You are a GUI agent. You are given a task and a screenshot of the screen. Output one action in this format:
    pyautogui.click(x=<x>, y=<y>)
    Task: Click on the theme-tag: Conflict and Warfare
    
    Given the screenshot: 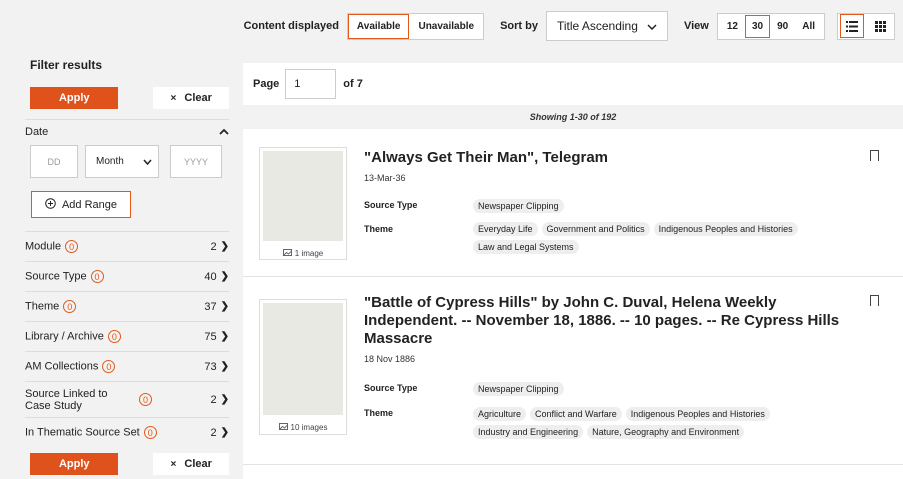 What is the action you would take?
    pyautogui.click(x=576, y=414)
    